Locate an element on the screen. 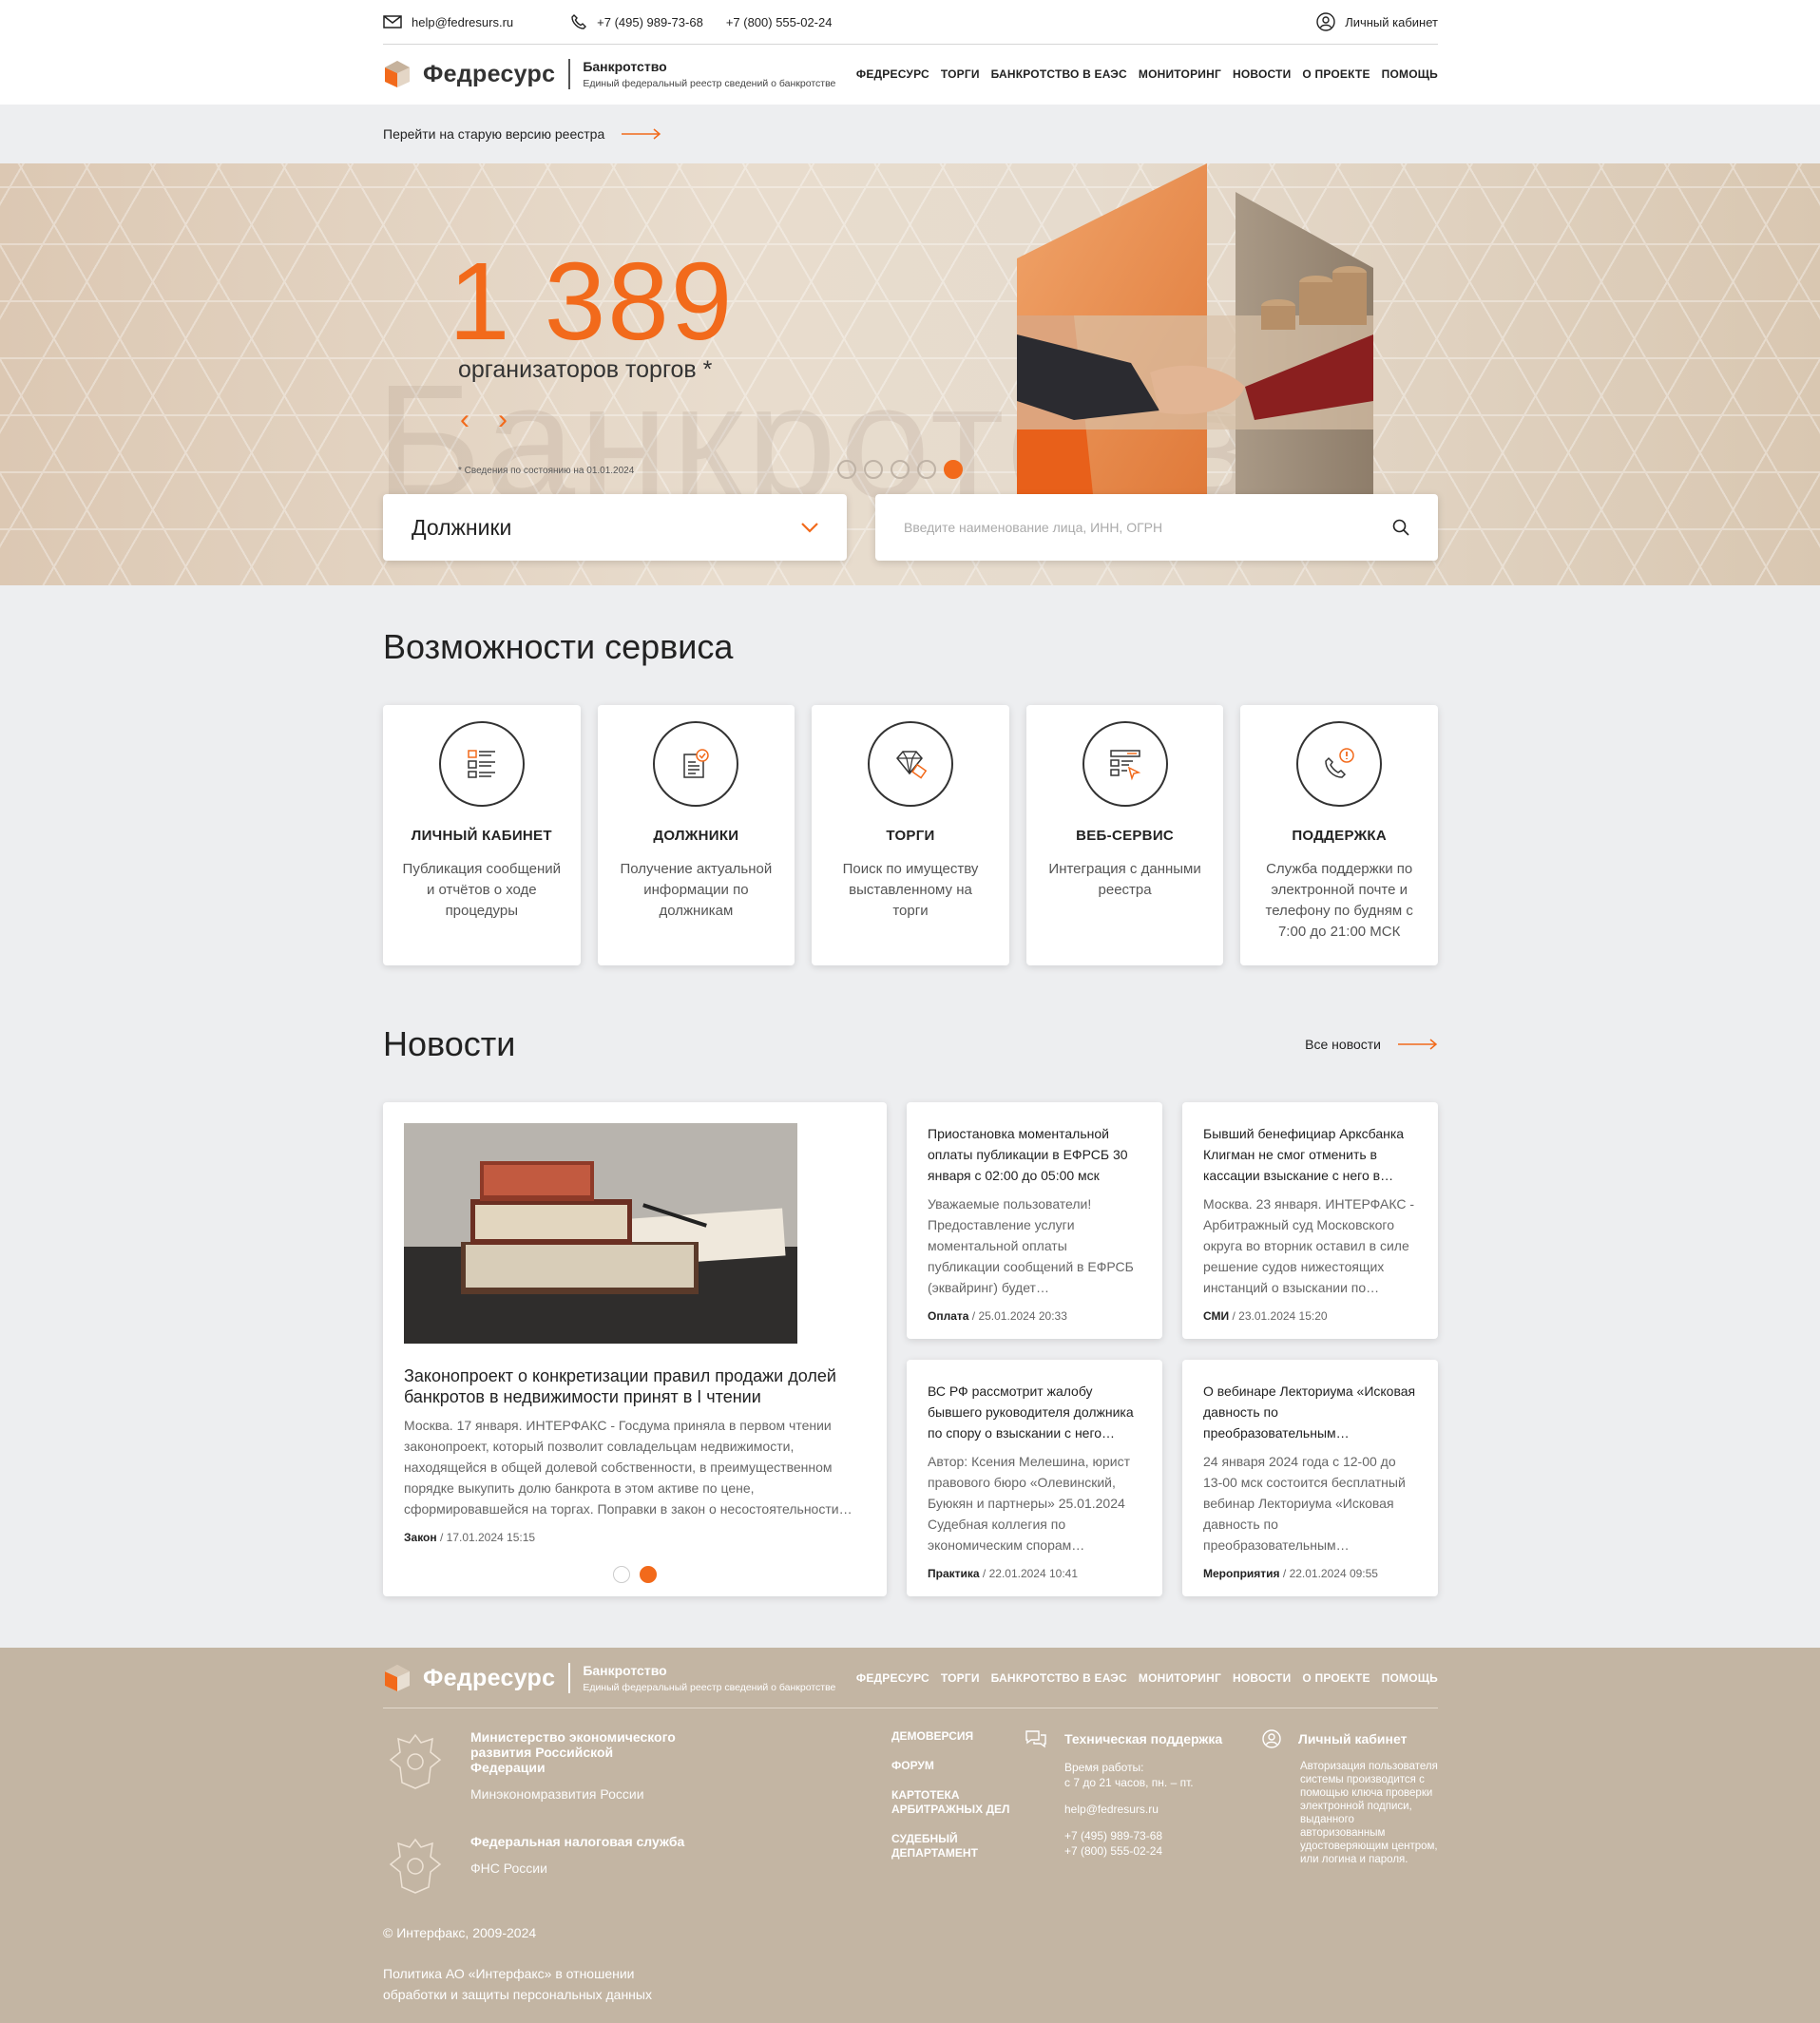 The height and width of the screenshot is (2023, 1820). pager-dot-active is located at coordinates (648, 1574).